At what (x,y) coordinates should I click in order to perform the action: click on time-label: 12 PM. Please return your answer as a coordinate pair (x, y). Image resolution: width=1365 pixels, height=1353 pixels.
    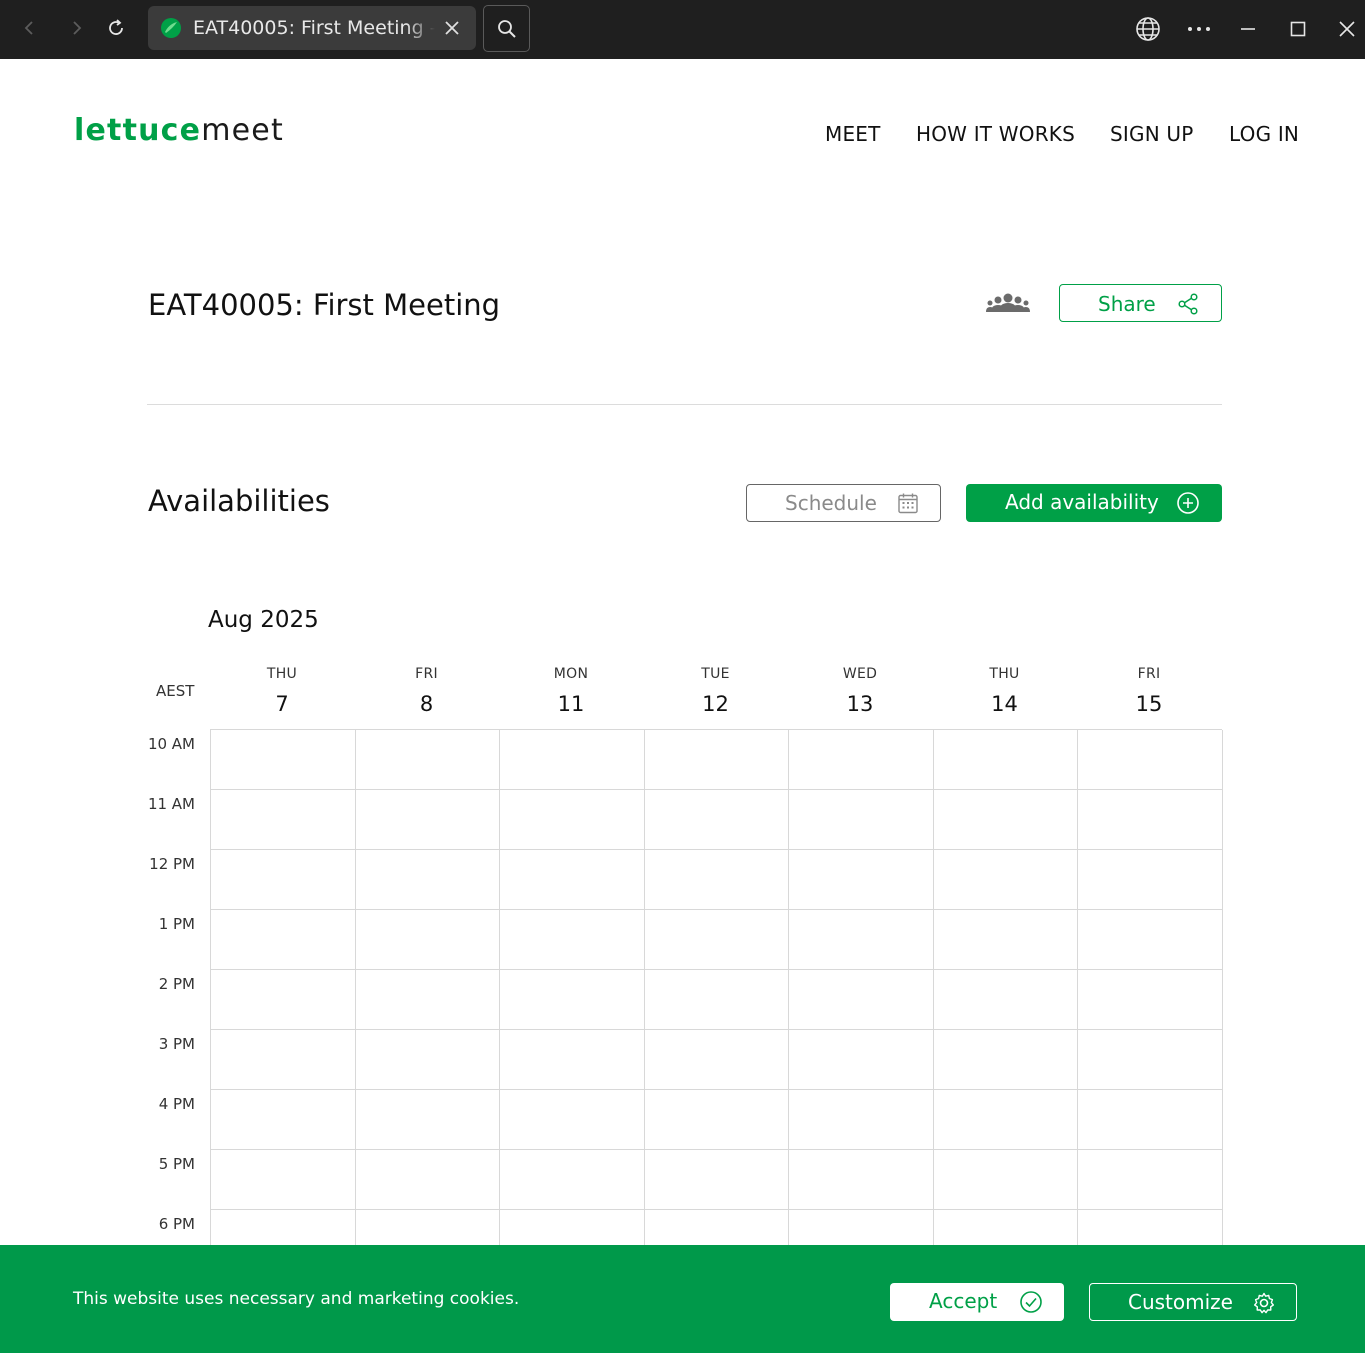
    Looking at the image, I should click on (172, 864).